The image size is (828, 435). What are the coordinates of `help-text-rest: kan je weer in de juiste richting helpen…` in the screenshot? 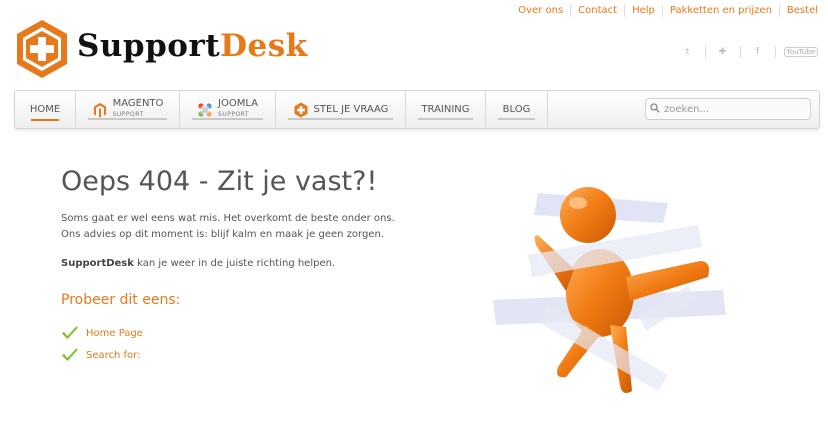 It's located at (234, 263).